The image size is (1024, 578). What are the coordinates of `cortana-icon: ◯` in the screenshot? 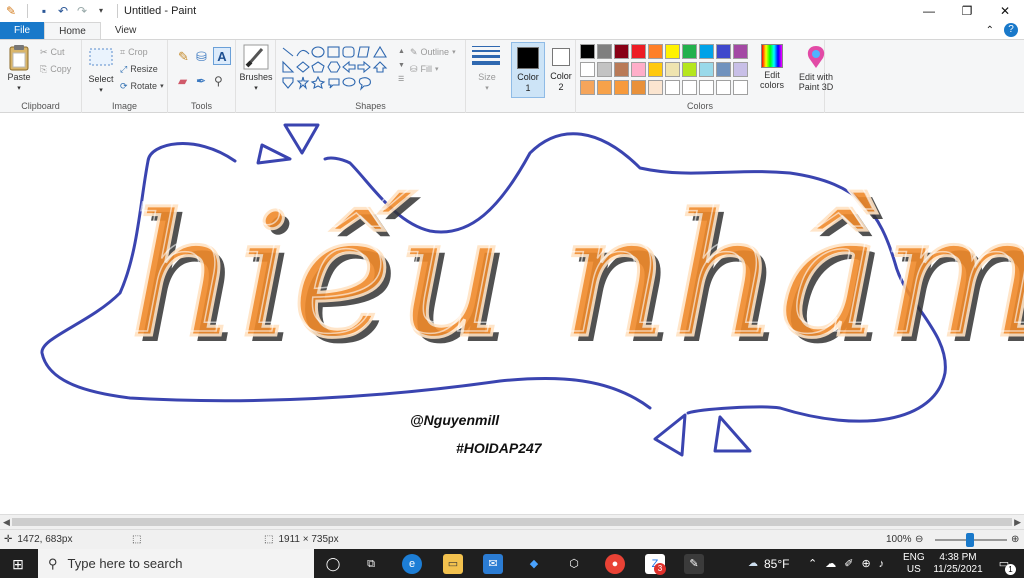 It's located at (333, 564).